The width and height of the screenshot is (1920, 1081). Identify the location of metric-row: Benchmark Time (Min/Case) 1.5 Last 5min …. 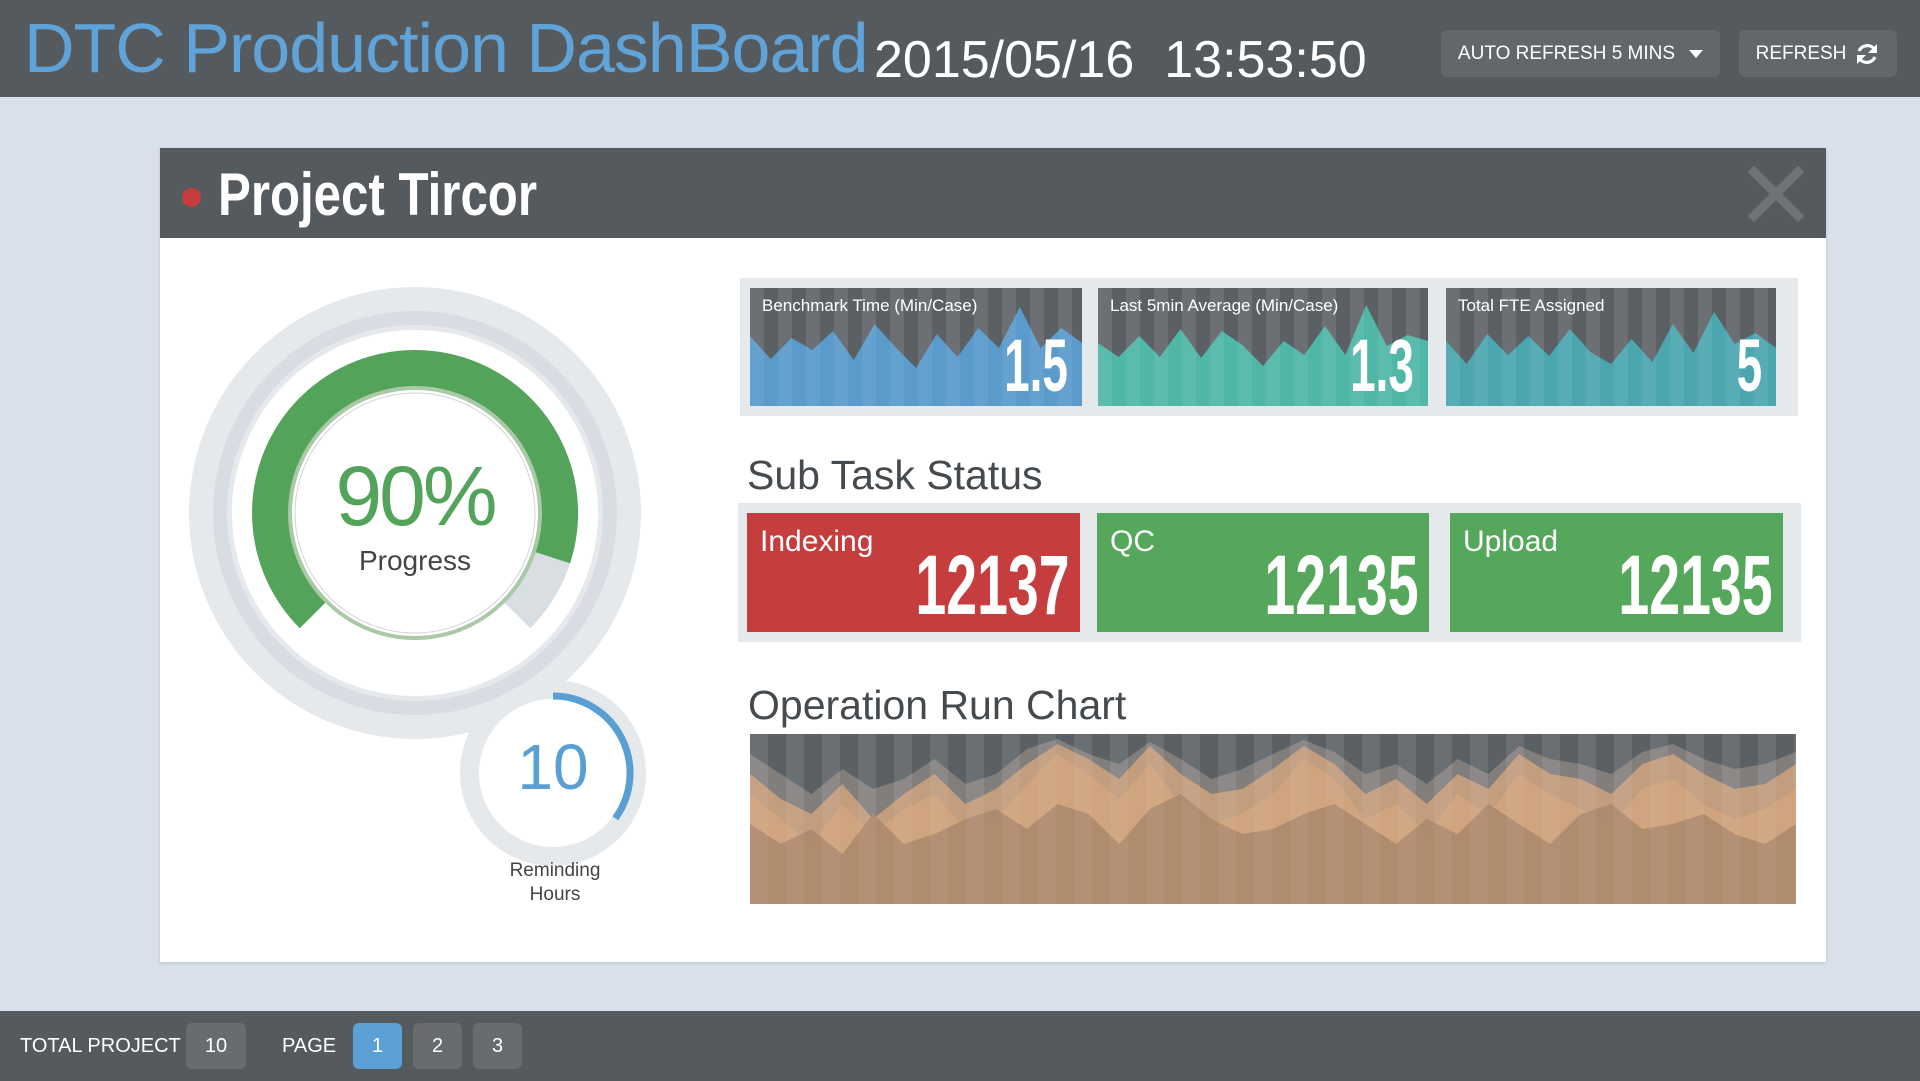
(1269, 347).